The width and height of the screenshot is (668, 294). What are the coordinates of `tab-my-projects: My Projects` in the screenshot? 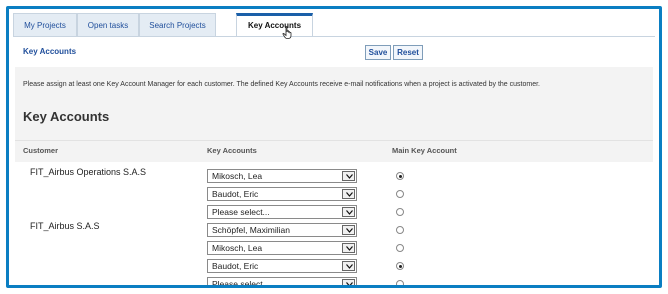 It's located at (45, 25).